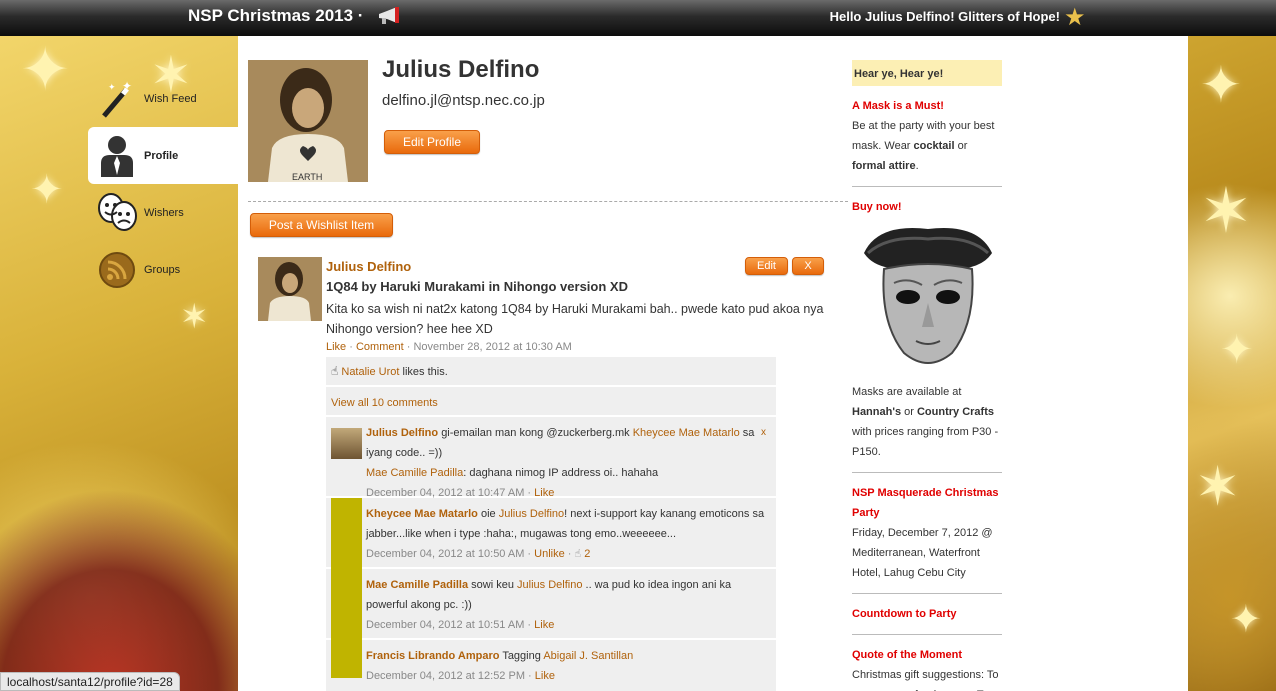  I want to click on mask-text-part: ., so click(917, 166).